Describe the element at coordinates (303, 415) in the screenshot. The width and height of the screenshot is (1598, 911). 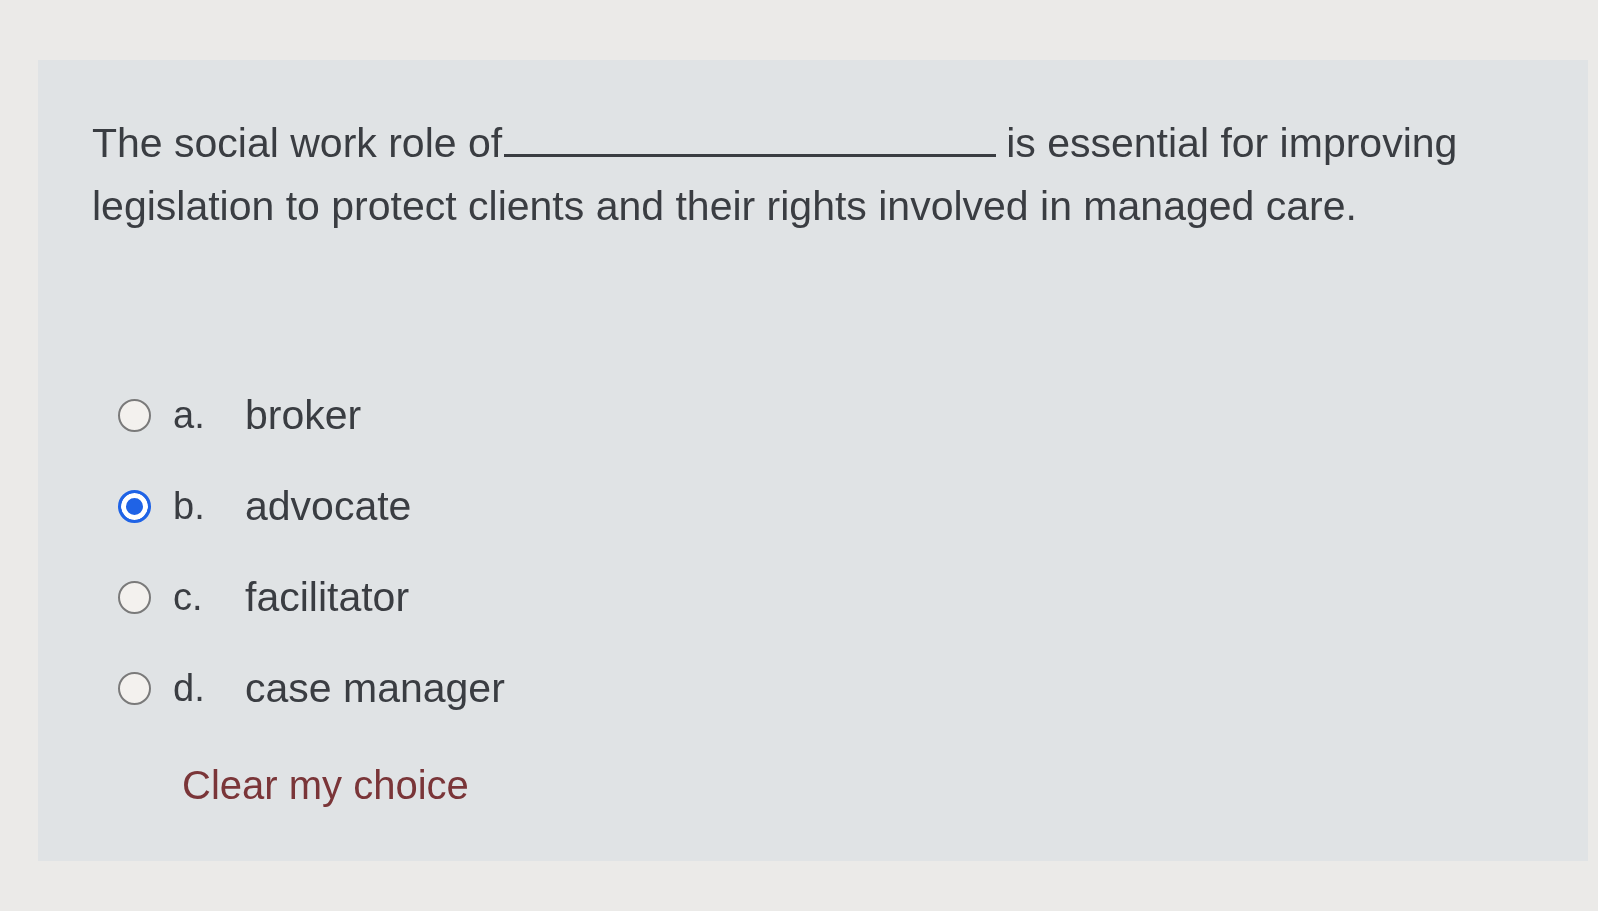
I see `option-label: broker` at that location.